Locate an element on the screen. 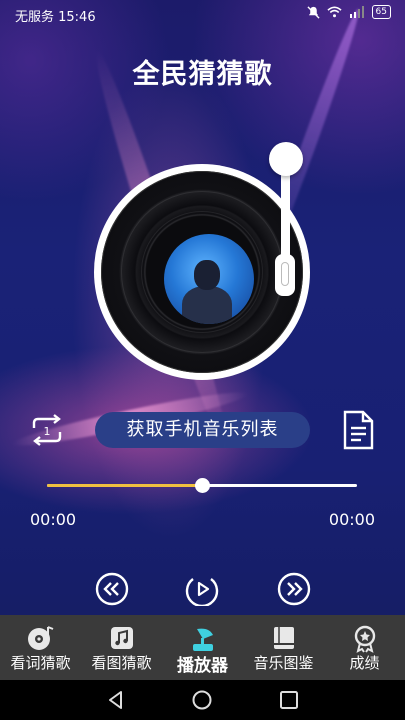  album-cover is located at coordinates (209, 279).